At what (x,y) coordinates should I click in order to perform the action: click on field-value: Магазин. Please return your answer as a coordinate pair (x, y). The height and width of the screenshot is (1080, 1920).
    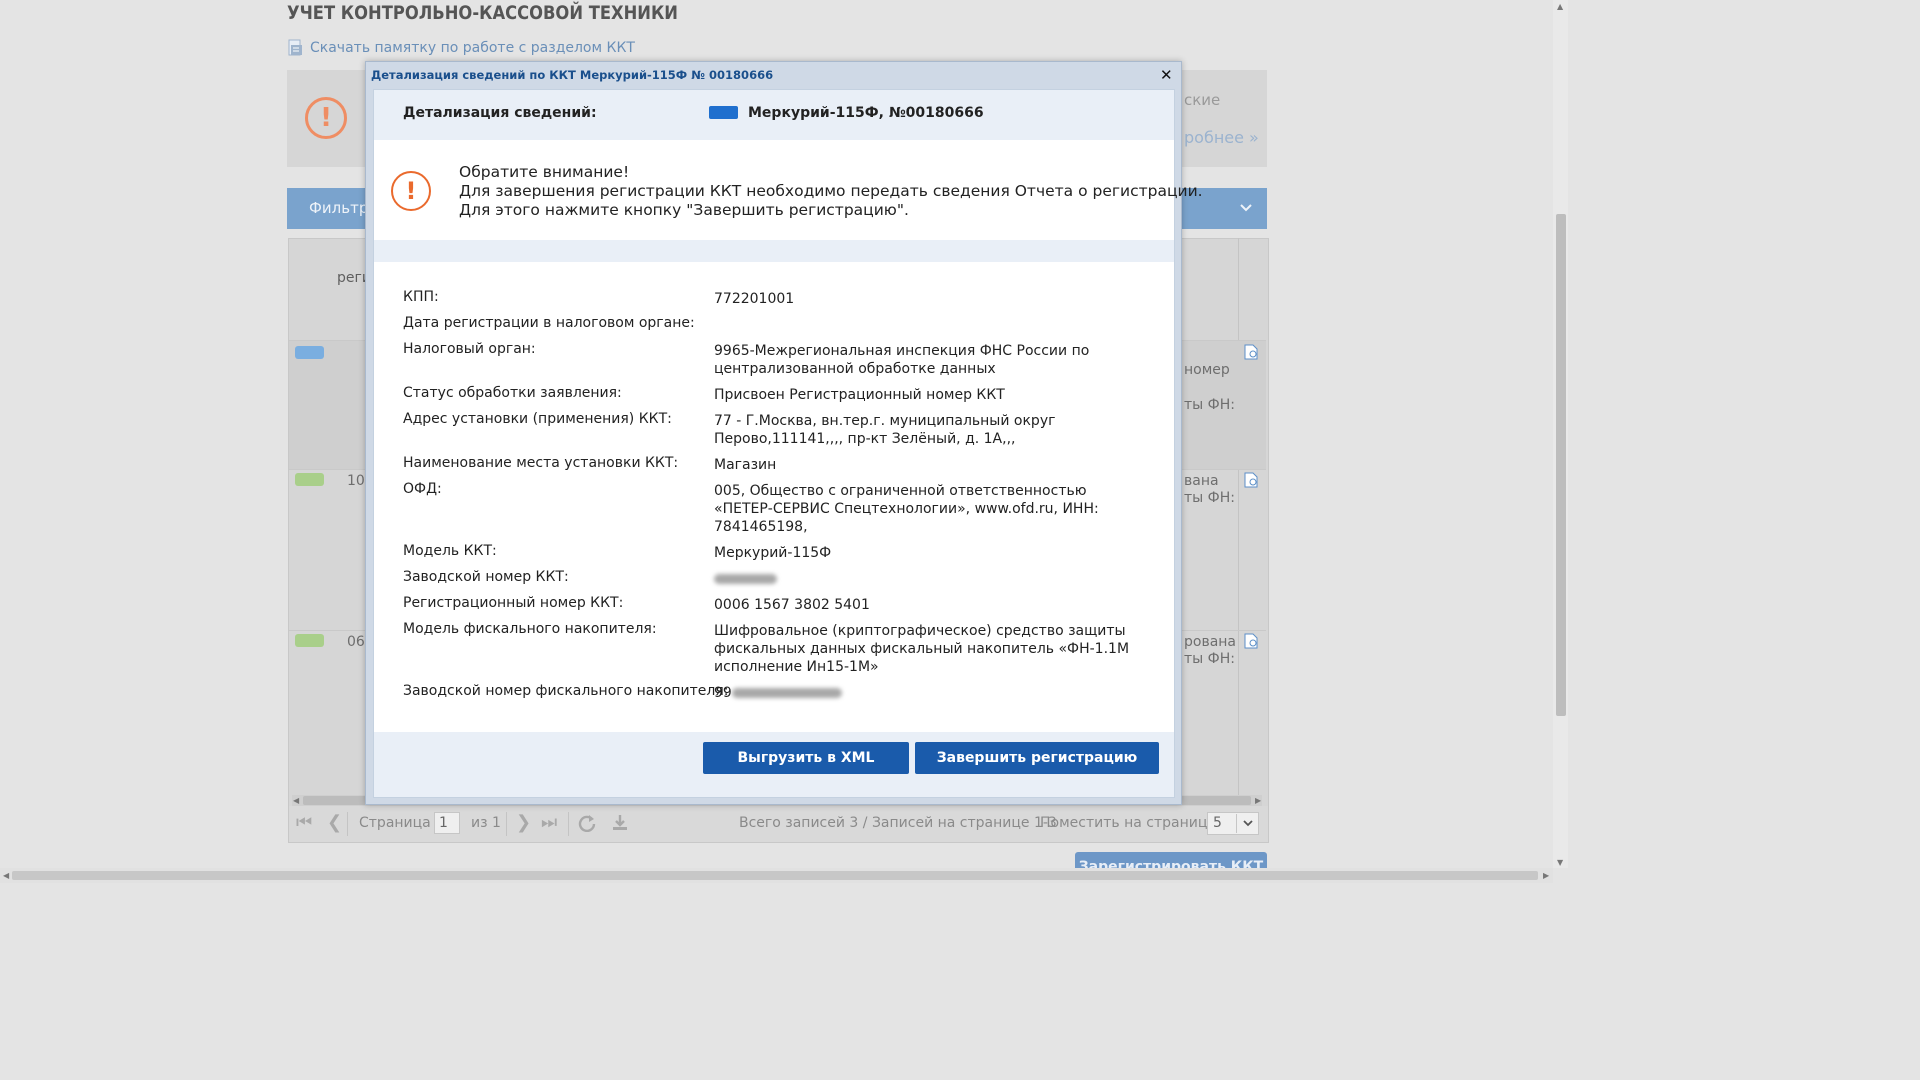
    Looking at the image, I should click on (745, 465).